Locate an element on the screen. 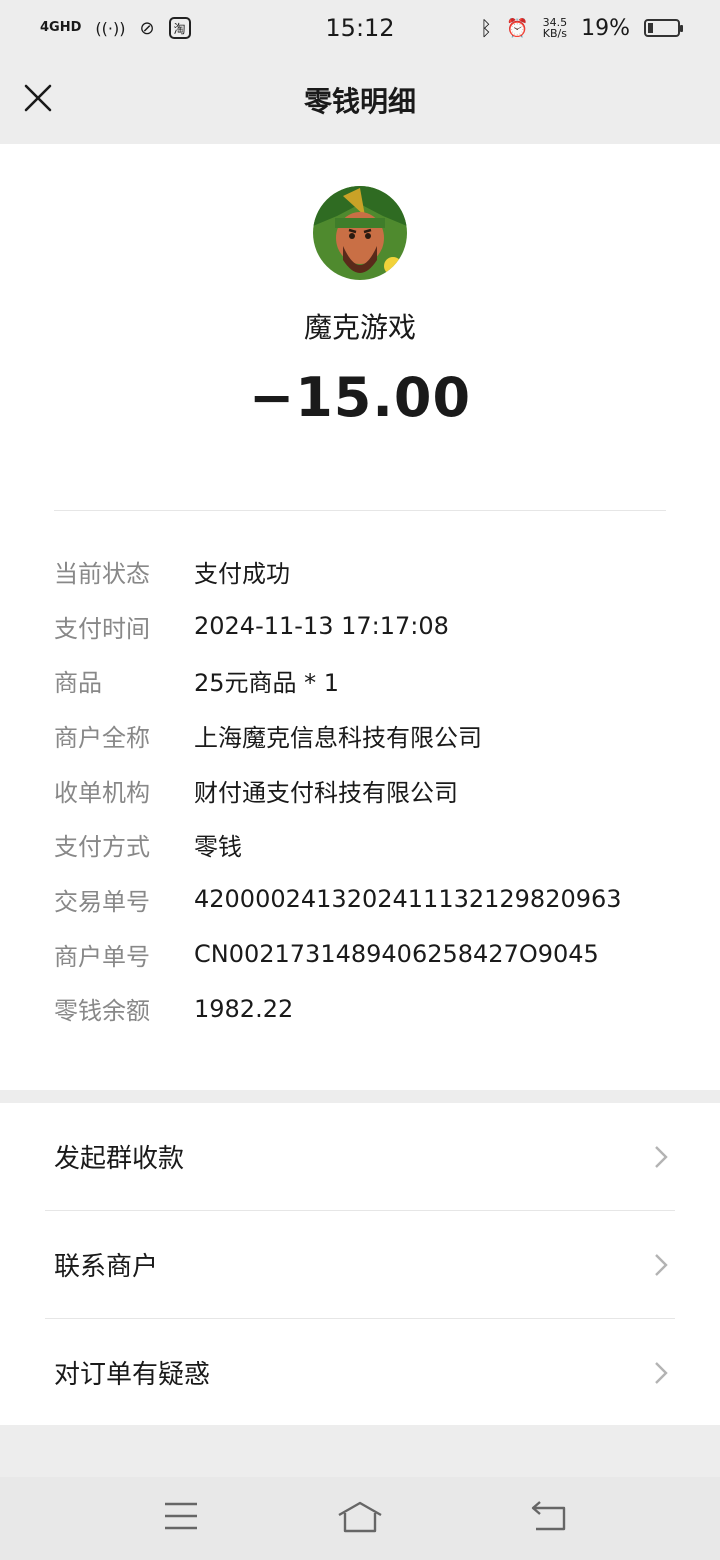 The image size is (720, 1560). detail-label: 零钱余额 is located at coordinates (102, 1011).